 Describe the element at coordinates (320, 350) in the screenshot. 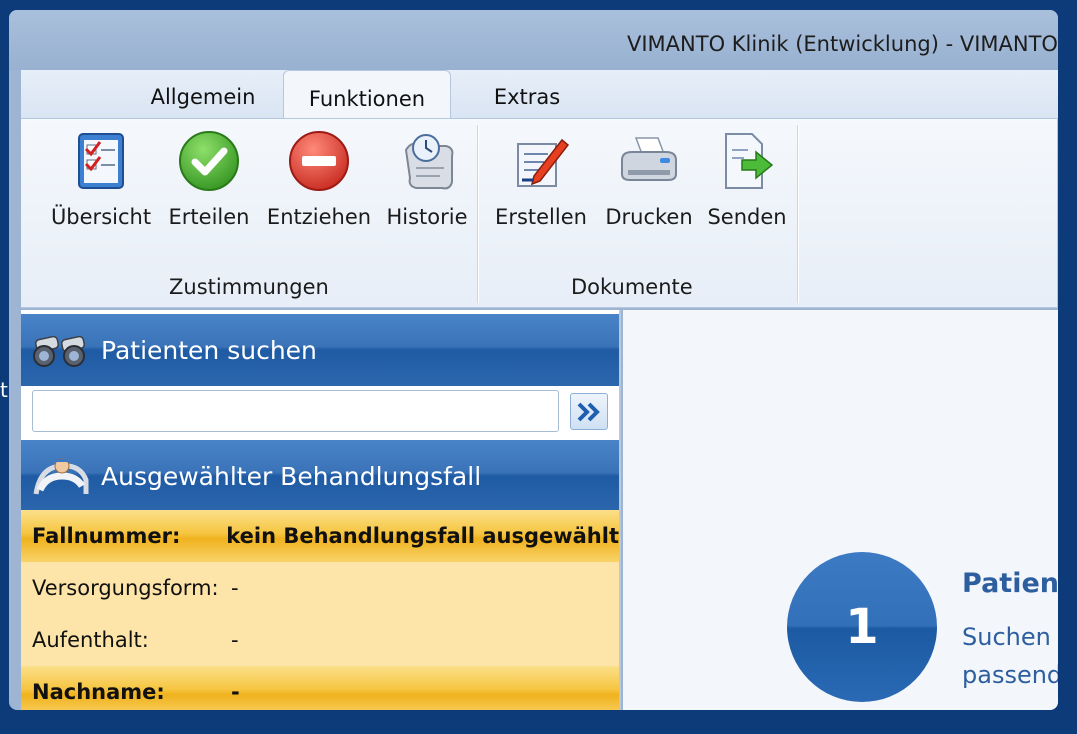

I see `patient-search-header: Patienten suchen` at that location.